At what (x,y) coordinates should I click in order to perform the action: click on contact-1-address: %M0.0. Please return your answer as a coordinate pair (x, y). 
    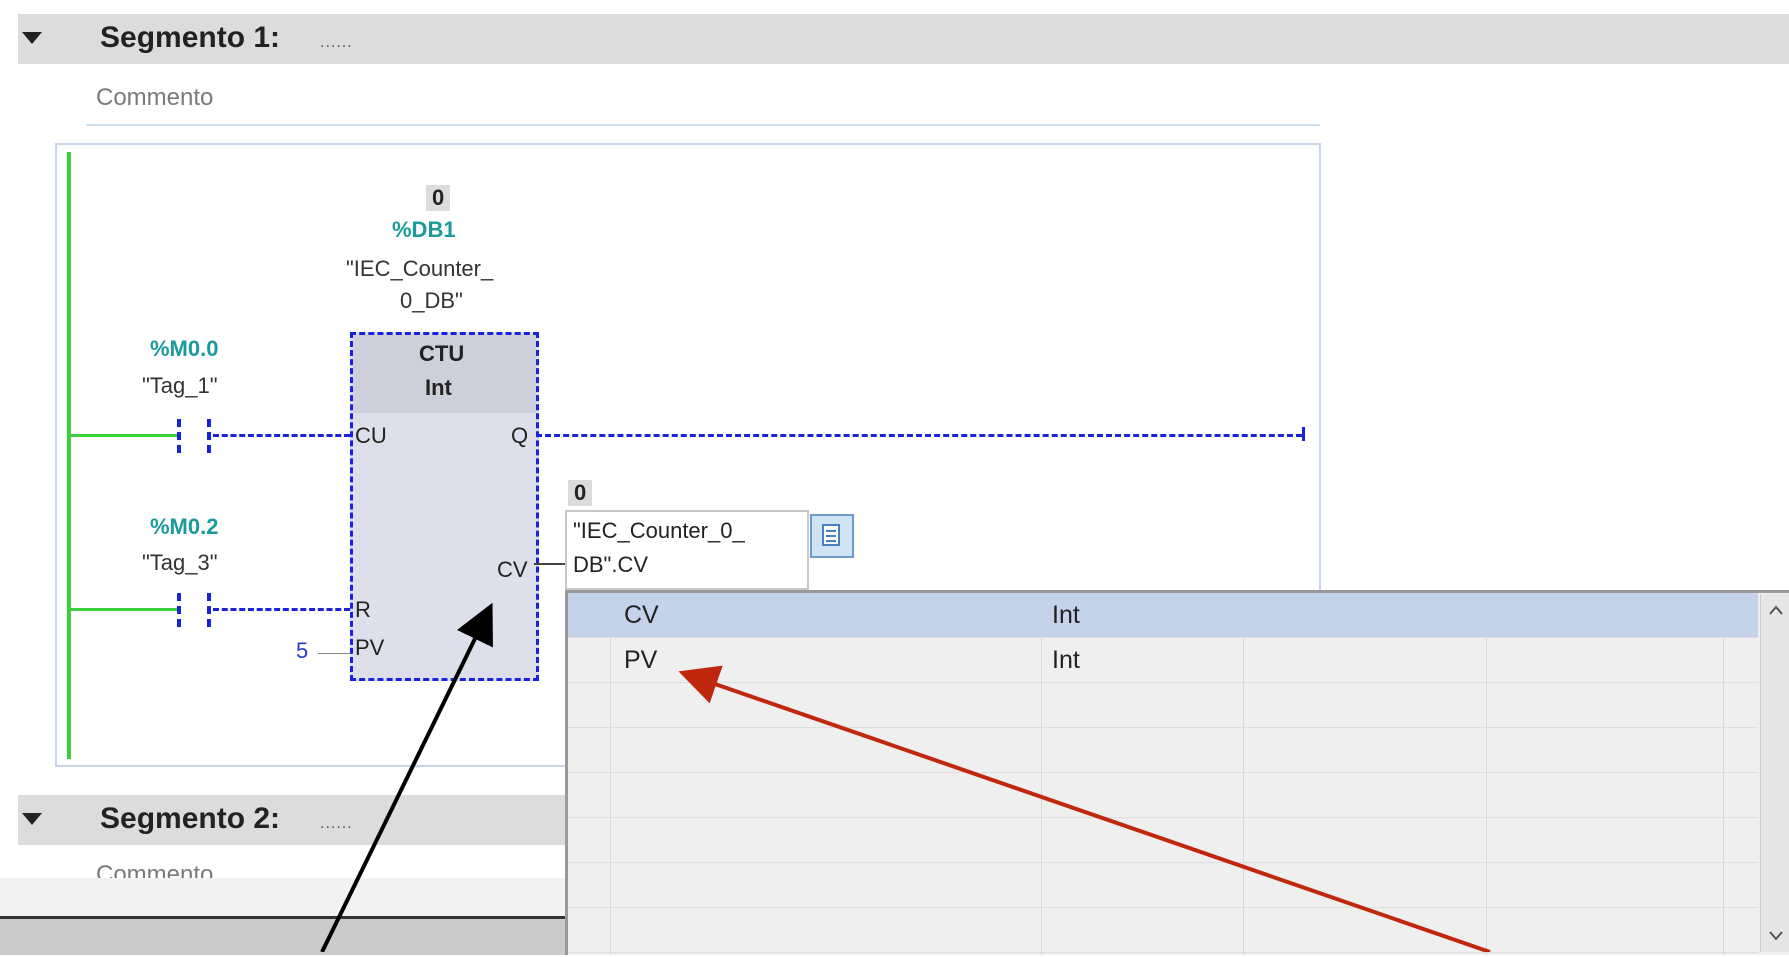
    Looking at the image, I should click on (184, 349).